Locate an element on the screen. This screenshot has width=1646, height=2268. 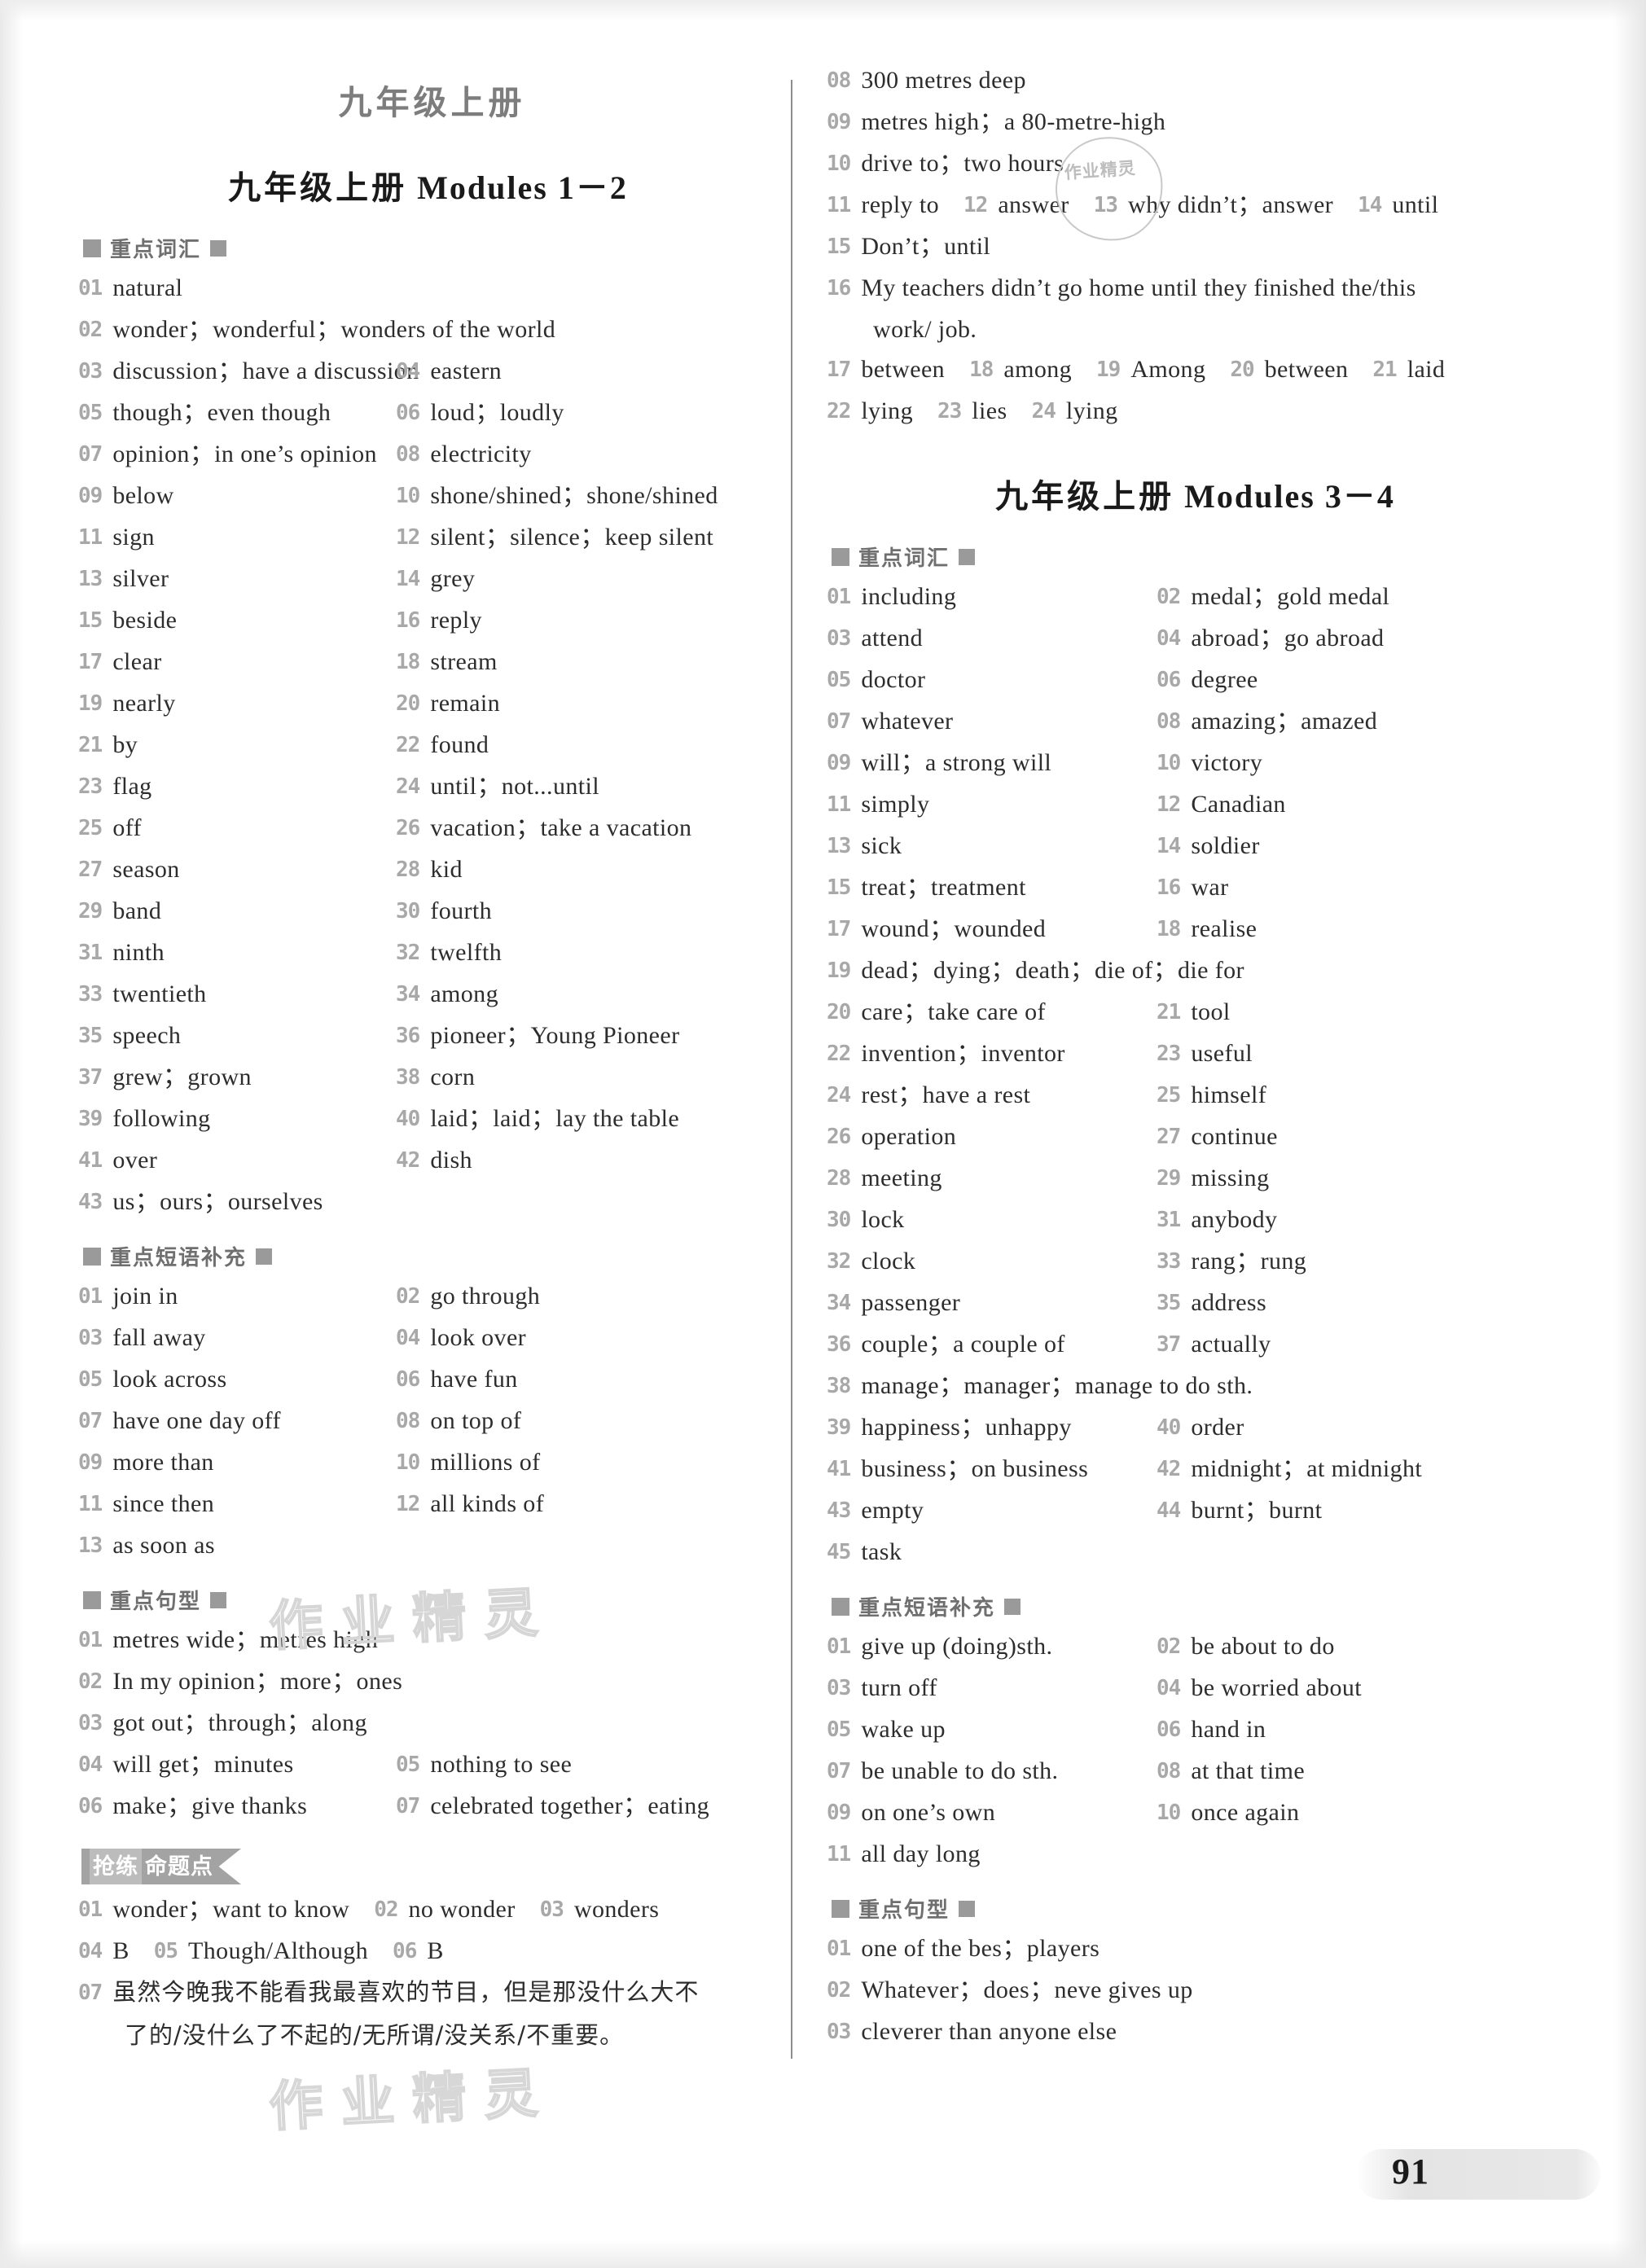
exam-point-badge: 抢练 命题点 is located at coordinates (161, 1866).